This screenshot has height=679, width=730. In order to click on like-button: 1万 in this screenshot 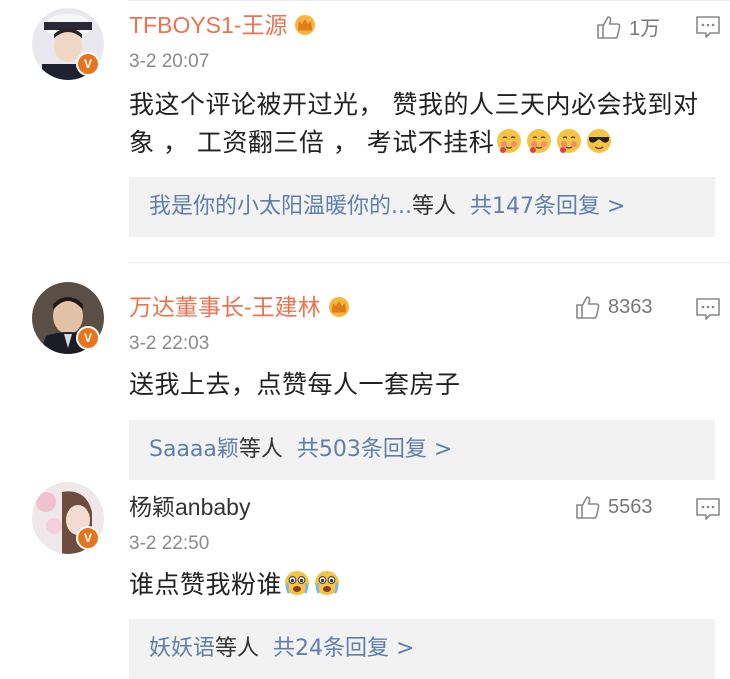, I will do `click(627, 26)`.